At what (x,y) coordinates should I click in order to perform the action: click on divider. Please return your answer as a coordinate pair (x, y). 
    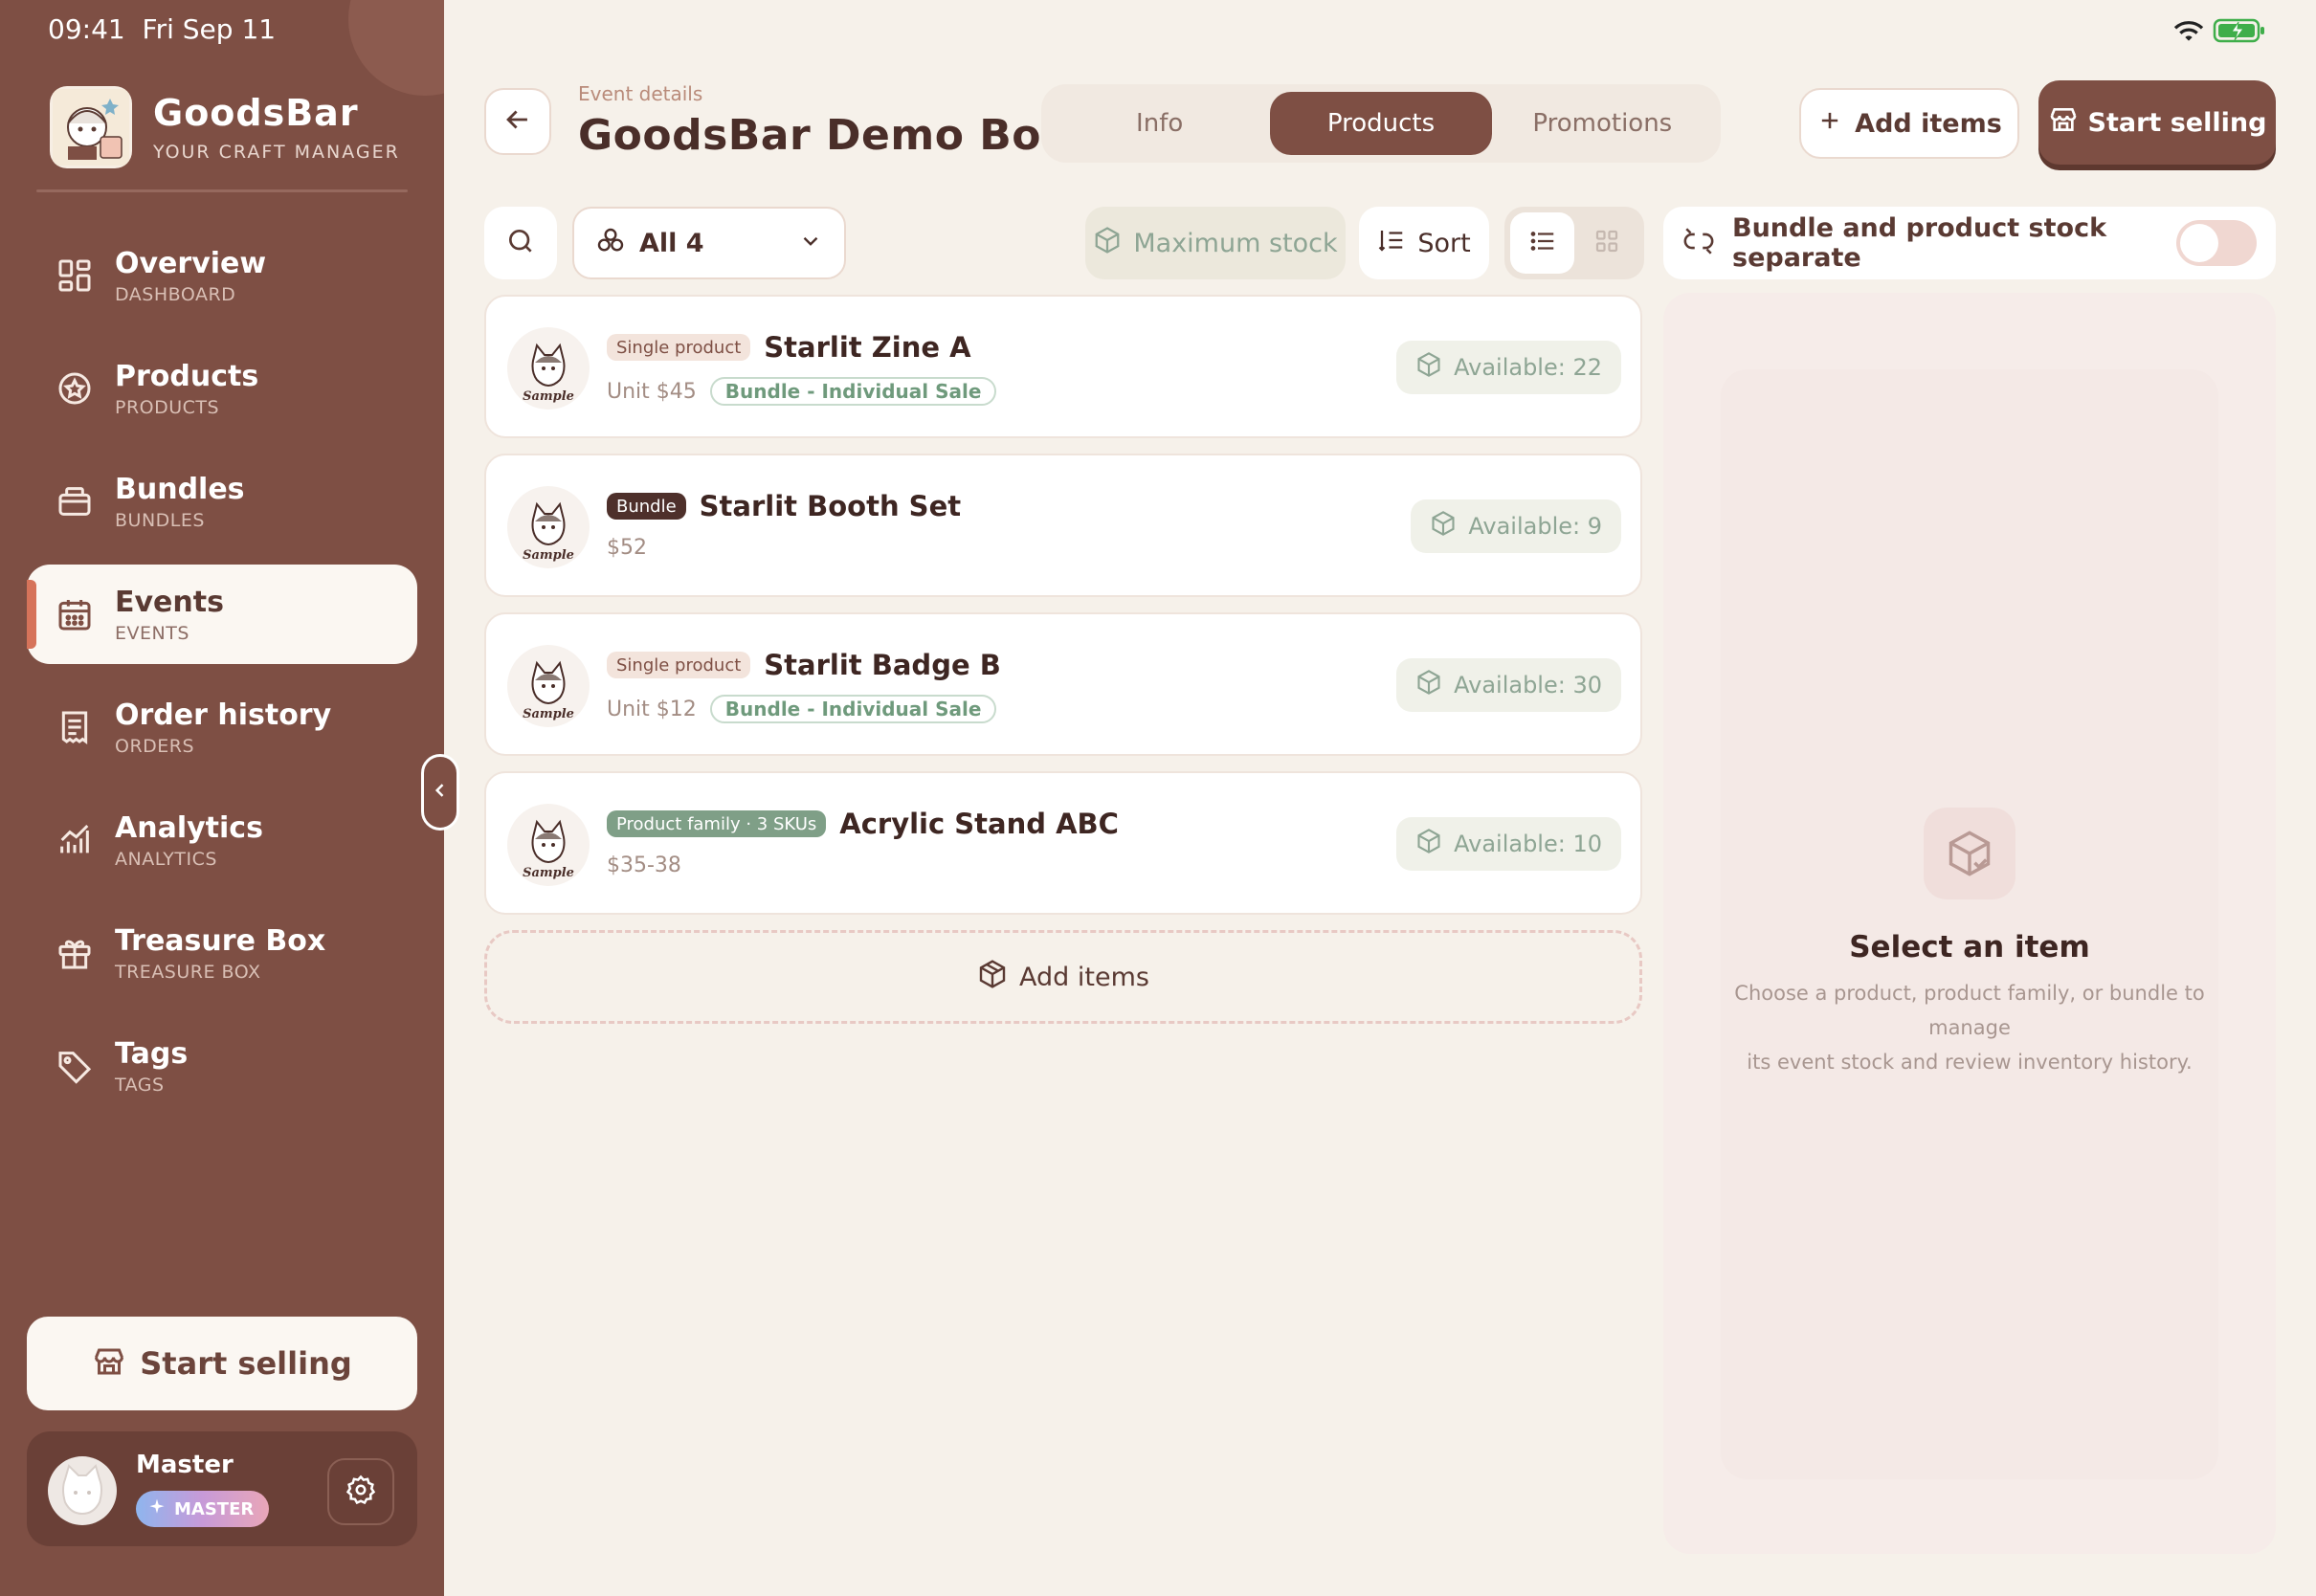
    Looking at the image, I should click on (222, 191).